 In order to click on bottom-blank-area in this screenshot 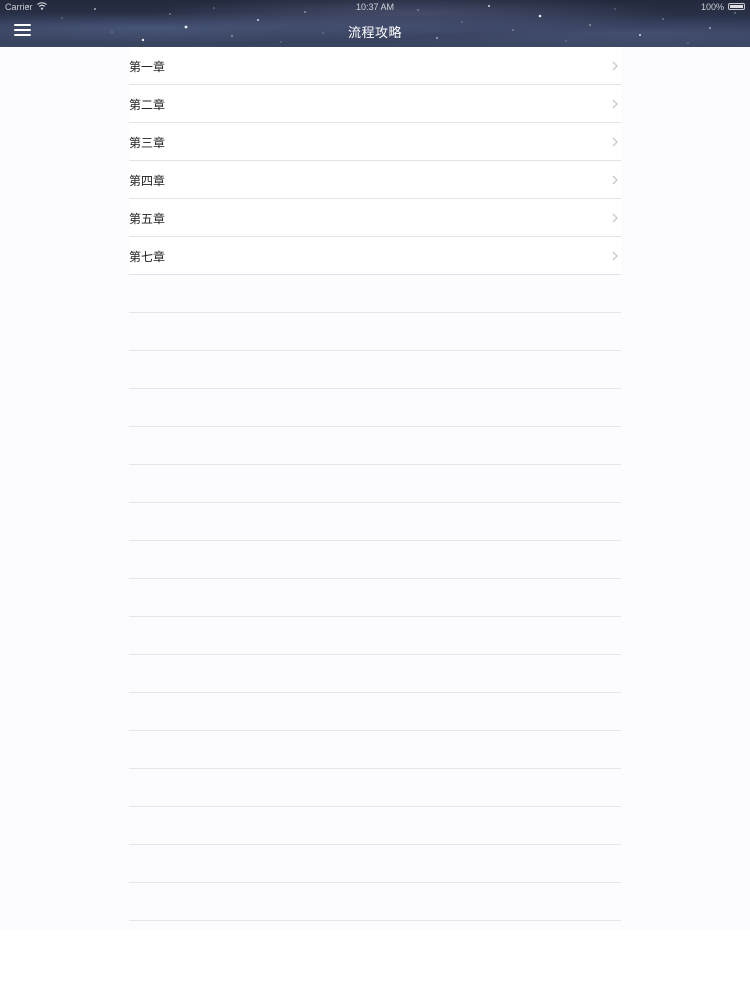, I will do `click(375, 965)`.